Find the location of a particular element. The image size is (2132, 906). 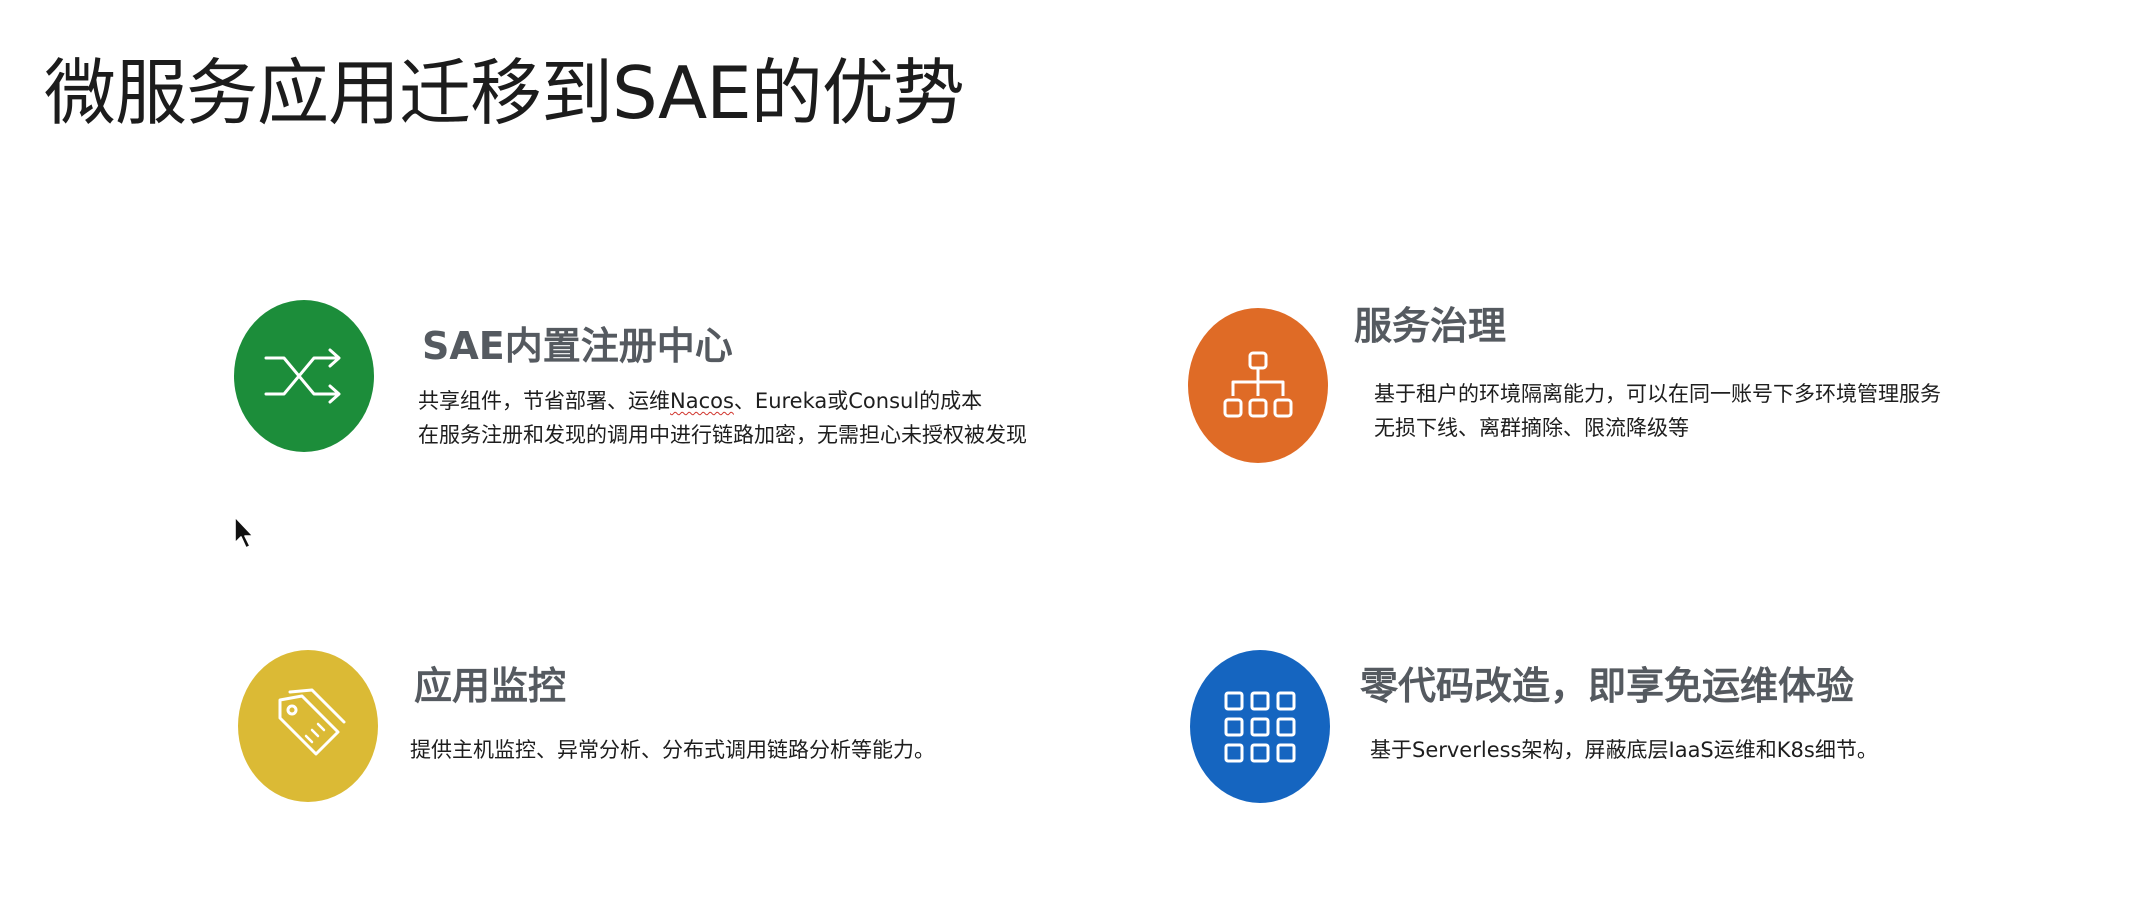

tag-icon is located at coordinates (312, 722).